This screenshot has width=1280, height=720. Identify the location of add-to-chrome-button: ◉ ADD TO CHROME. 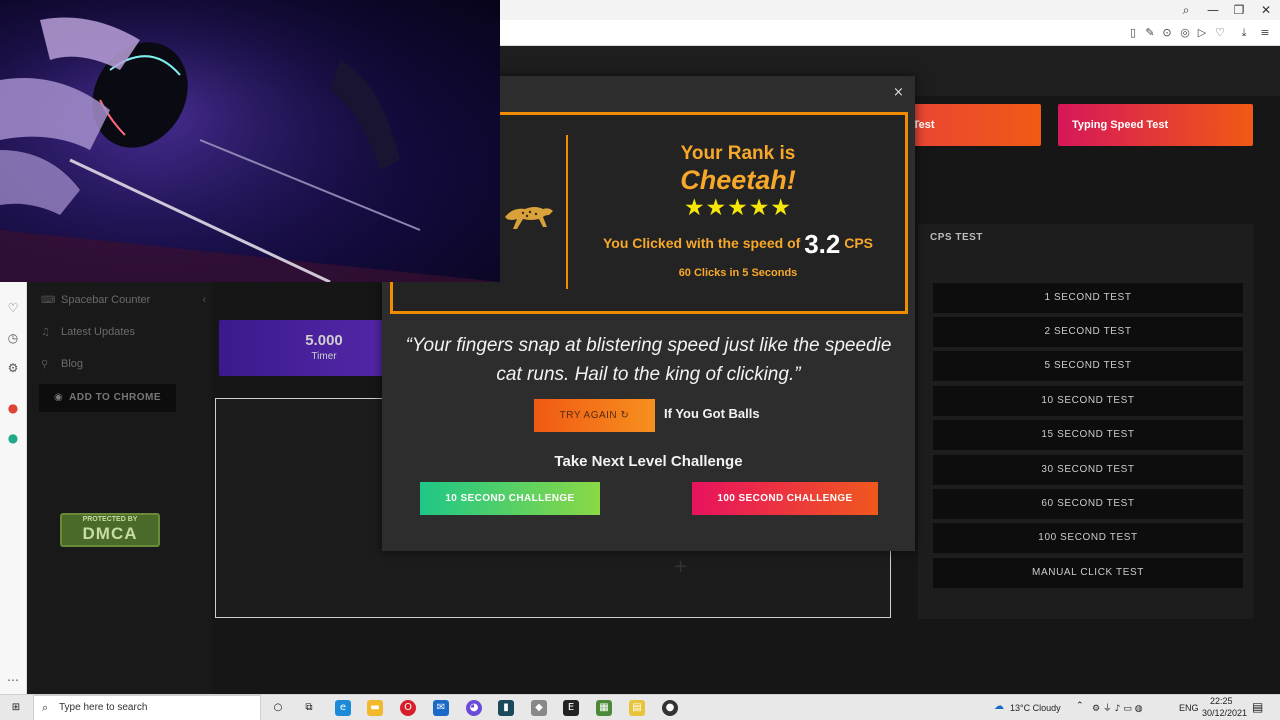
(107, 398).